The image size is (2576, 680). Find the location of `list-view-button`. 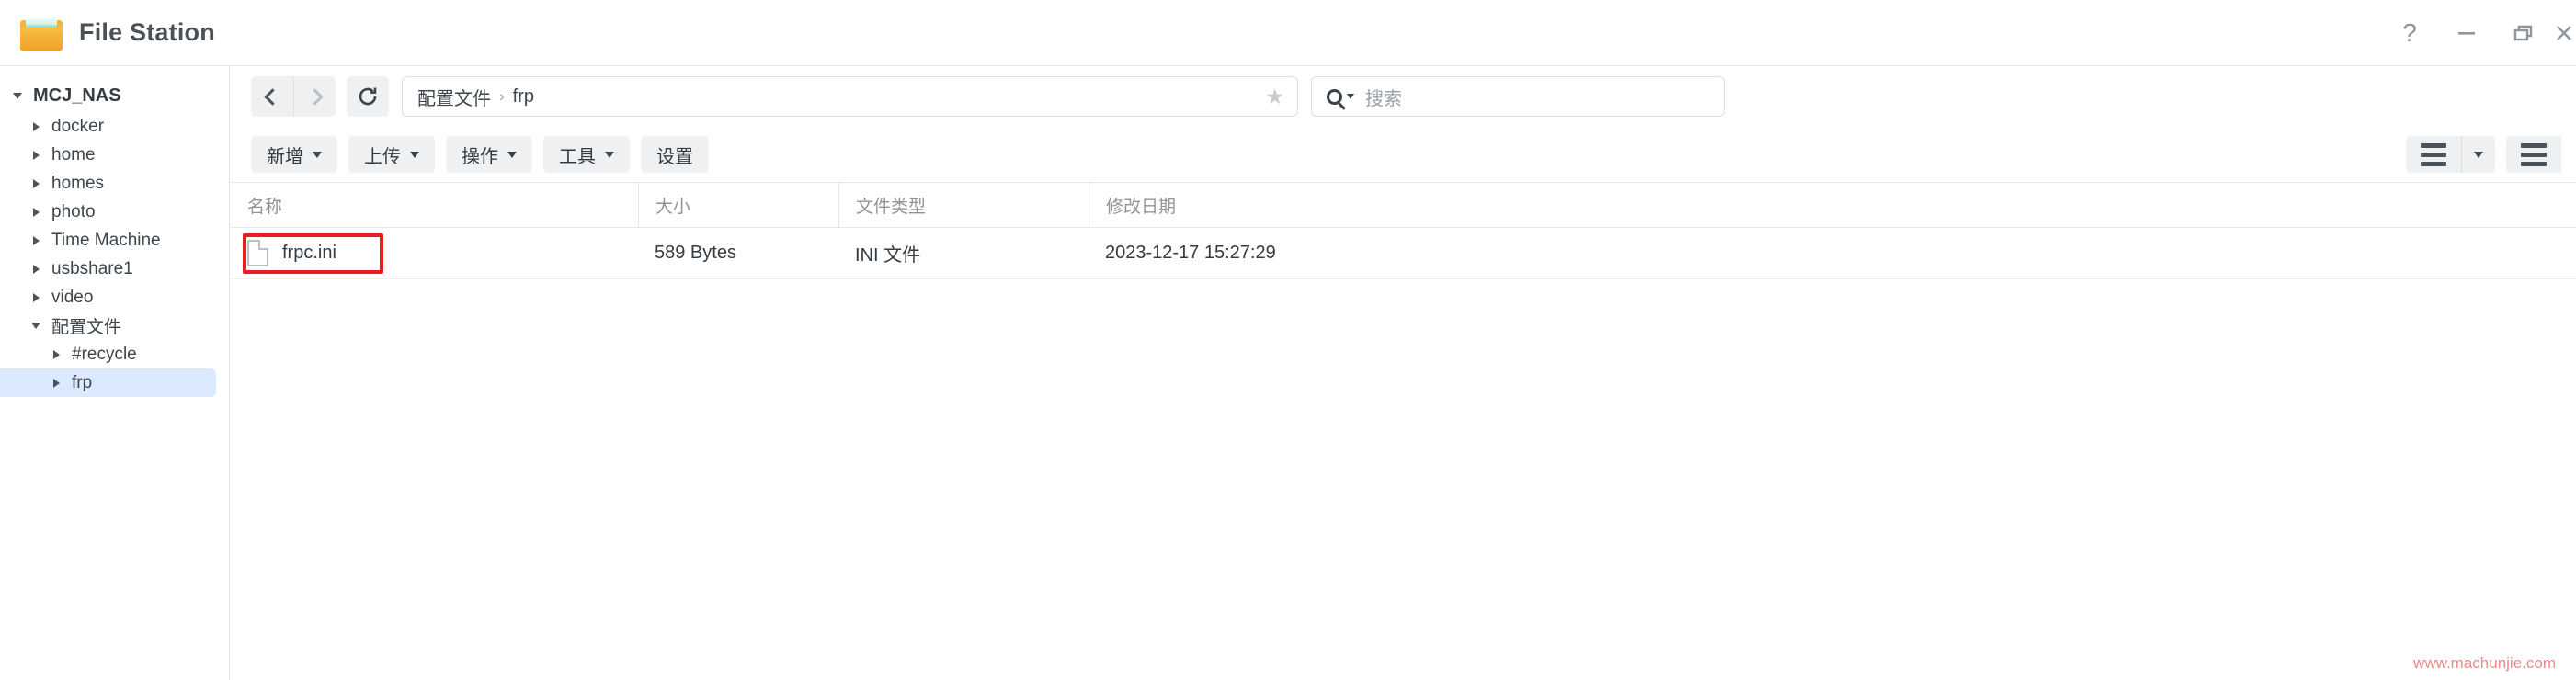

list-view-button is located at coordinates (2433, 154).